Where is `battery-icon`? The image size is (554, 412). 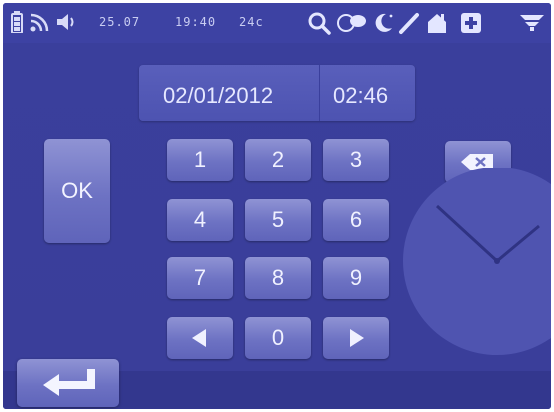
battery-icon is located at coordinates (17, 22).